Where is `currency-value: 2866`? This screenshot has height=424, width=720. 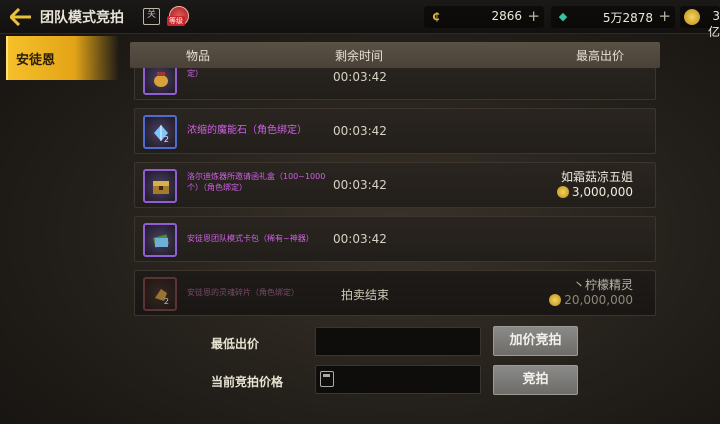
currency-value: 2866 is located at coordinates (506, 16).